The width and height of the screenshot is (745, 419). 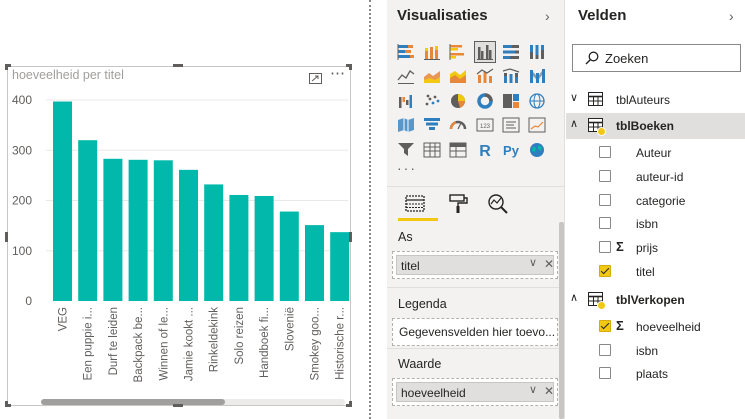 I want to click on line-and-column-chart-icon, so click(x=485, y=76).